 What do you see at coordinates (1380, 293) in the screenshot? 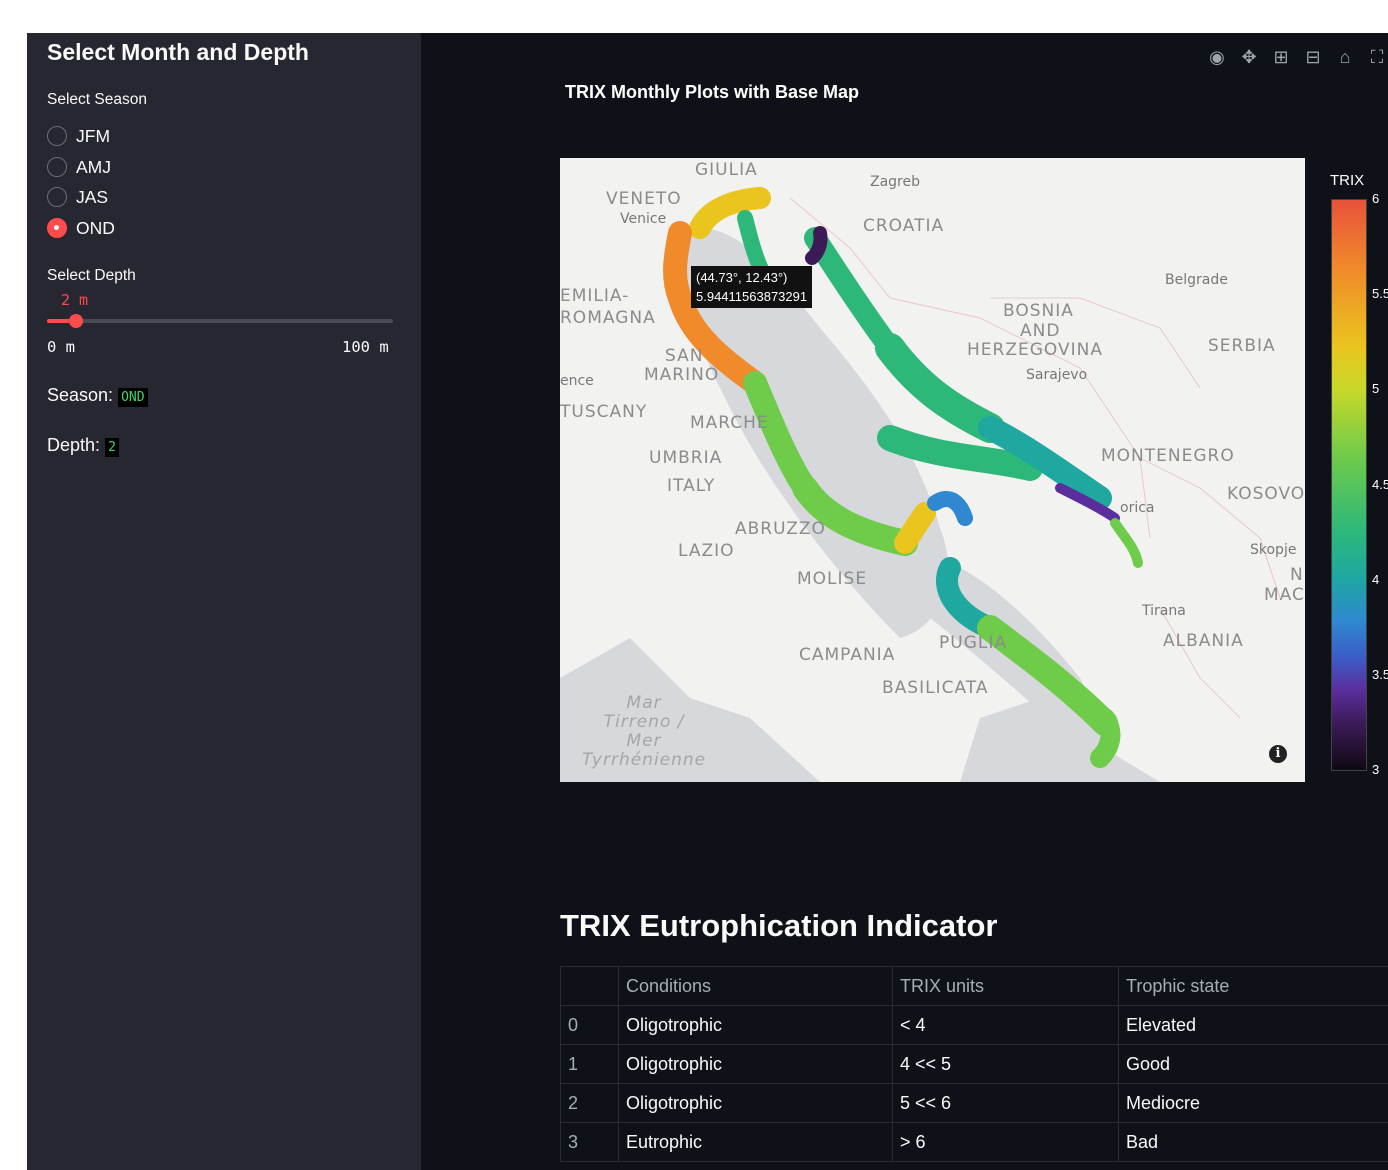
I see `colorbar-tick: 5.5` at bounding box center [1380, 293].